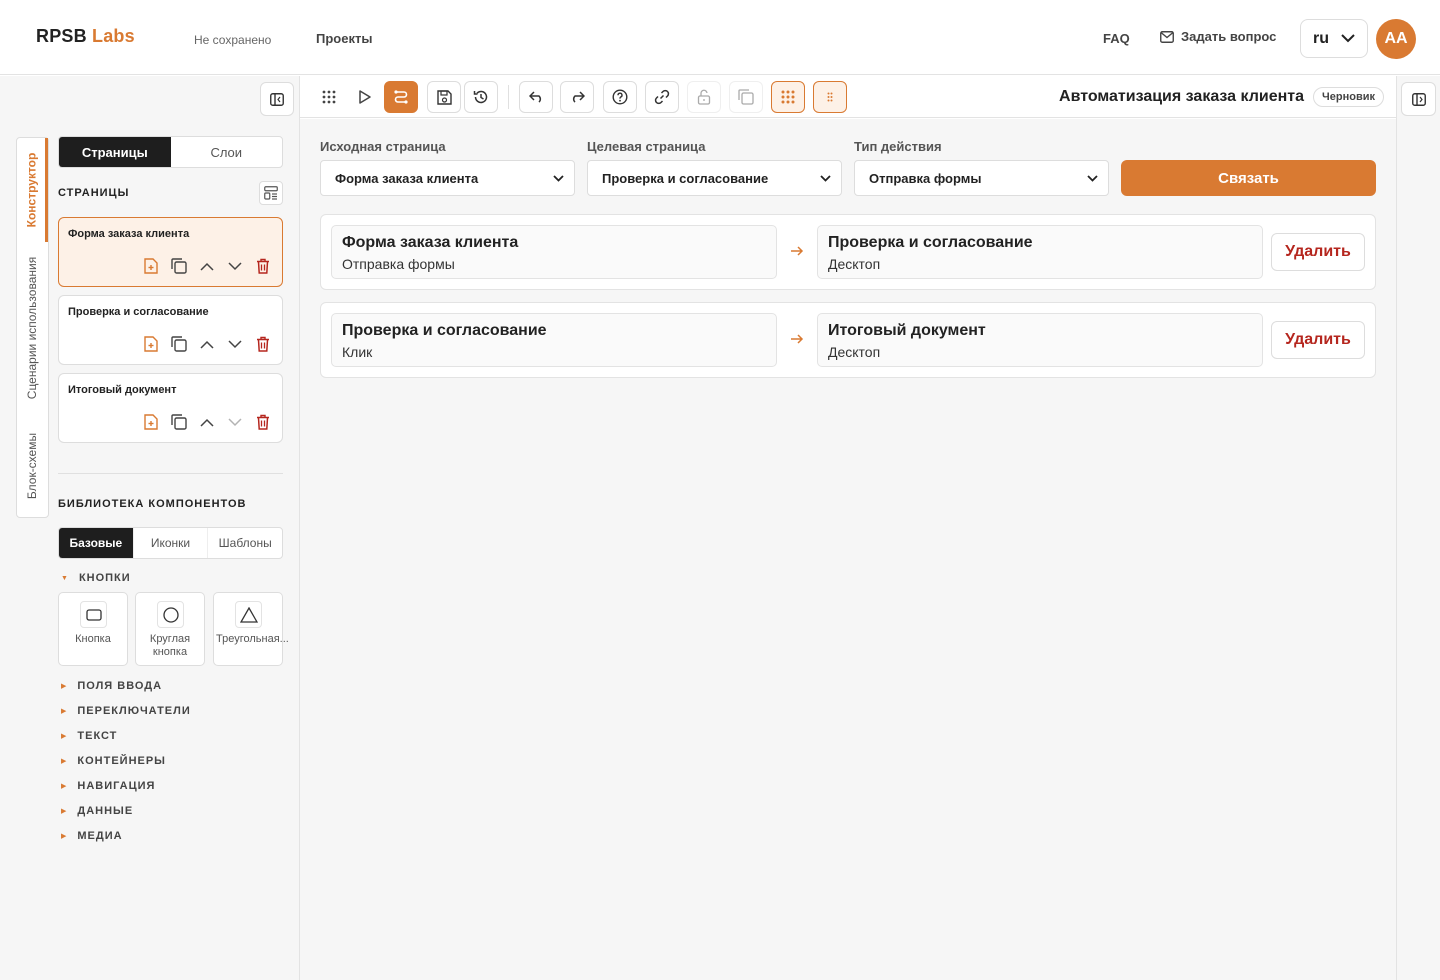 The width and height of the screenshot is (1440, 980). Describe the element at coordinates (848, 97) in the screenshot. I see `editor-toolbar: Автоматизация заказа клиента Черновик` at that location.